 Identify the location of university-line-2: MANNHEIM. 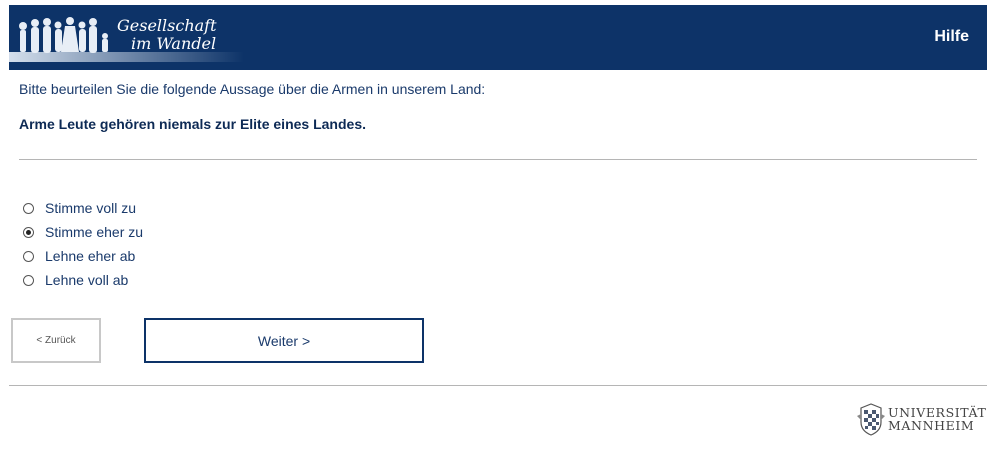
(931, 425).